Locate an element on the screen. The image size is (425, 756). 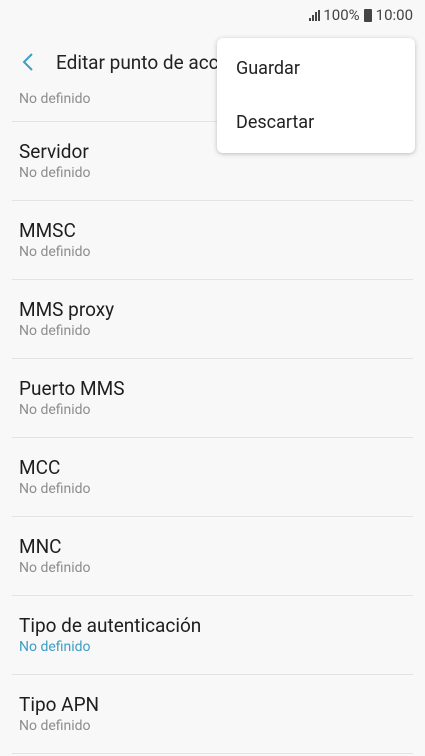
setting-label: Puerto MMS is located at coordinates (72, 388).